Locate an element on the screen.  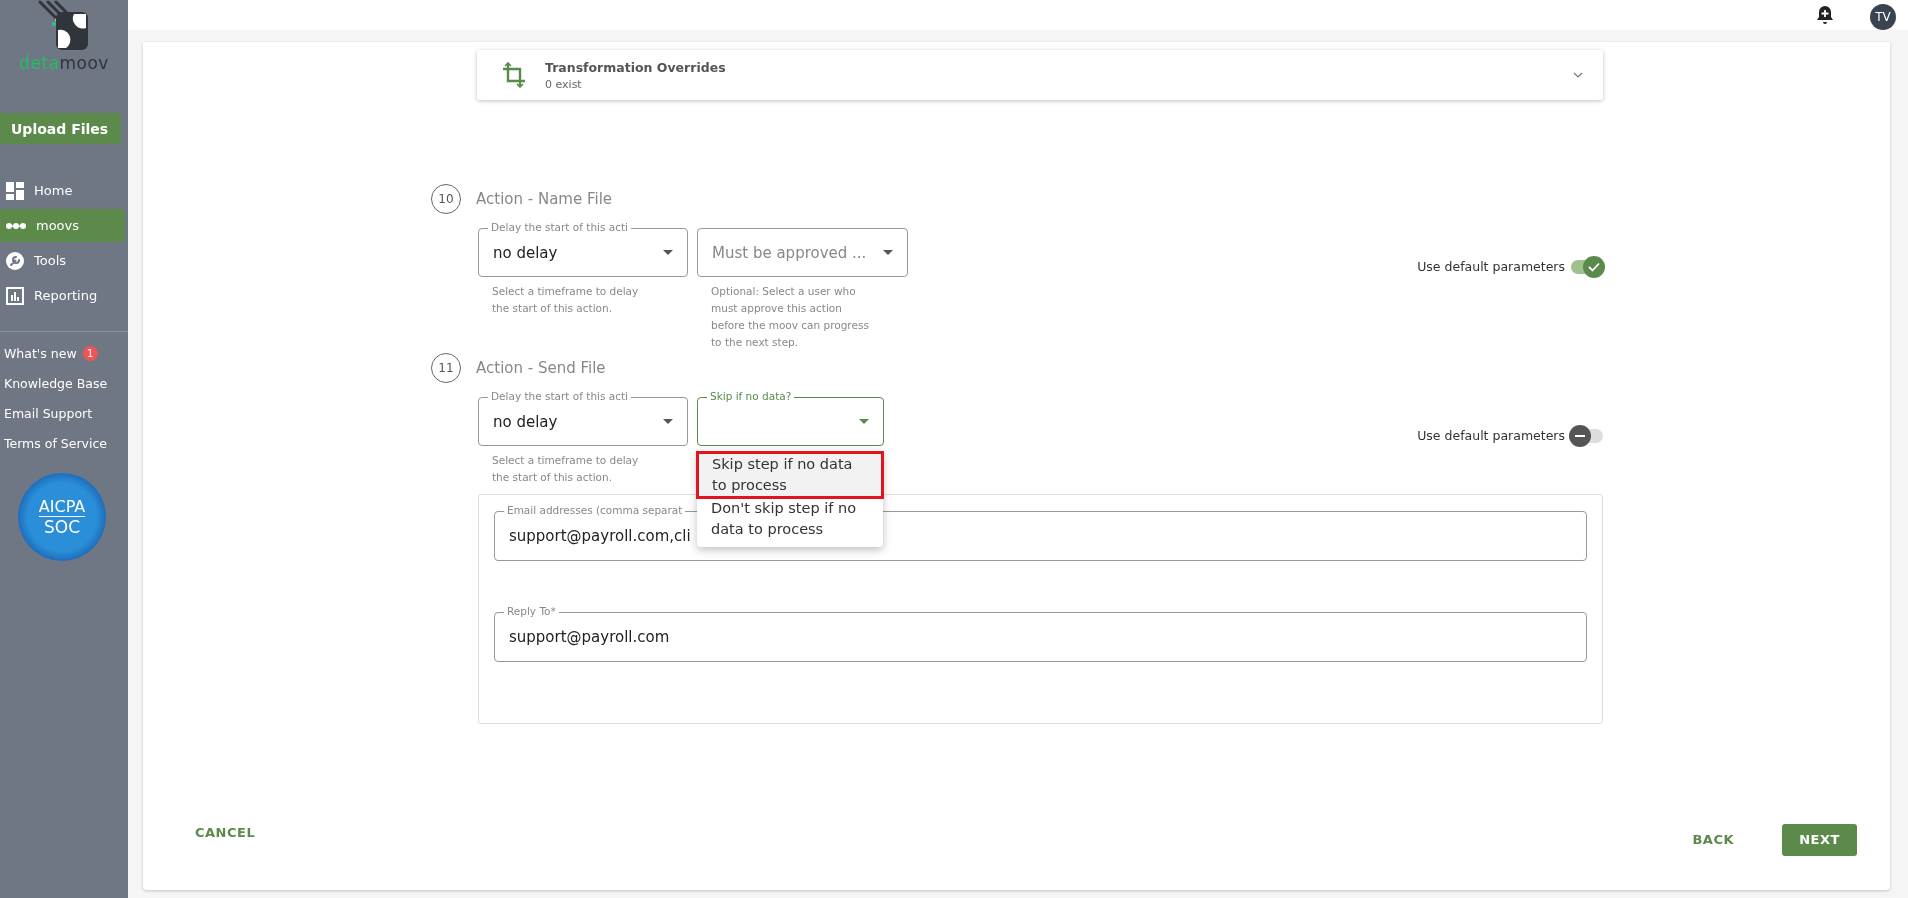
helper-text: Optional: Select a user who must approve this action before the moov can progress to the next step. is located at coordinates (790, 317).